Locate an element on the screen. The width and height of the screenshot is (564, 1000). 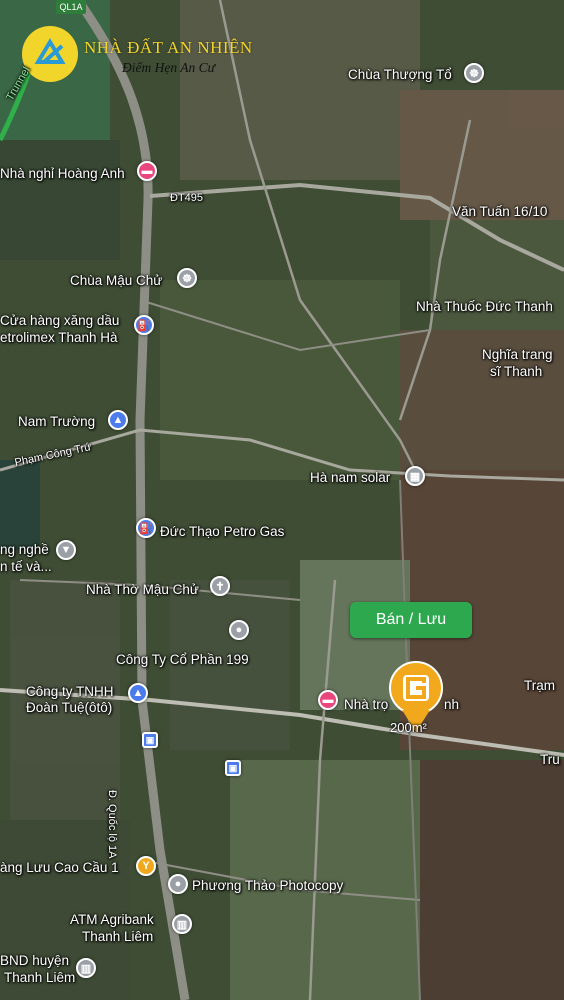
place-label: Trạm is located at coordinates (539, 686).